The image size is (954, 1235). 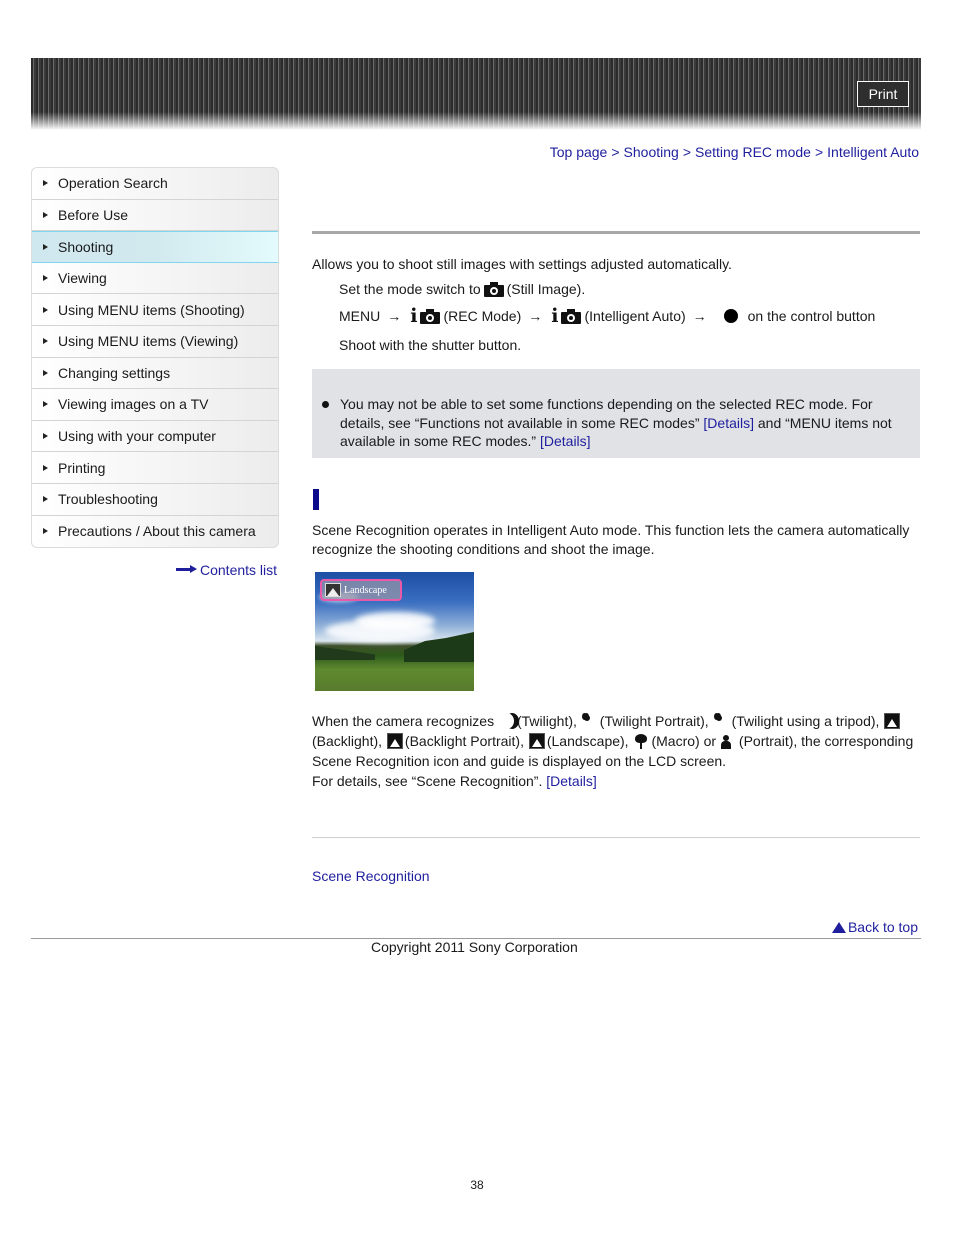 What do you see at coordinates (365, 590) in the screenshot?
I see `scene-label: Landscape` at bounding box center [365, 590].